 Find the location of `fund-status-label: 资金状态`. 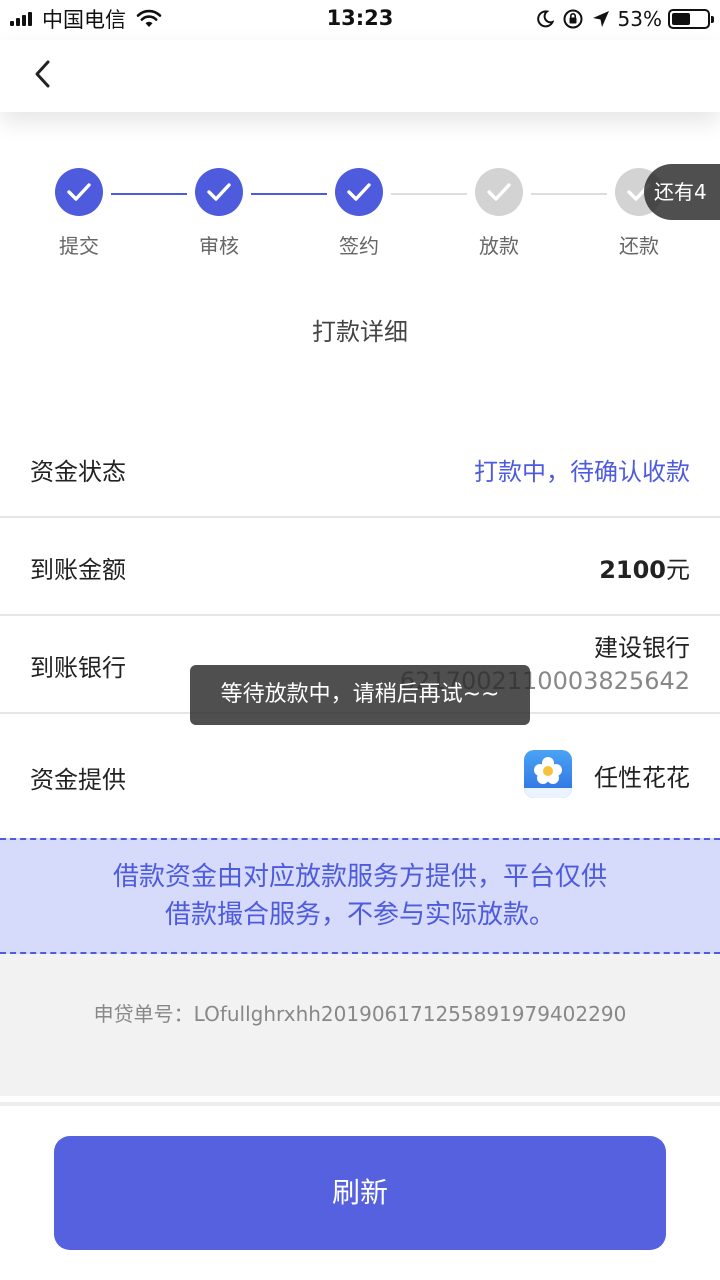

fund-status-label: 资金状态 is located at coordinates (78, 472).